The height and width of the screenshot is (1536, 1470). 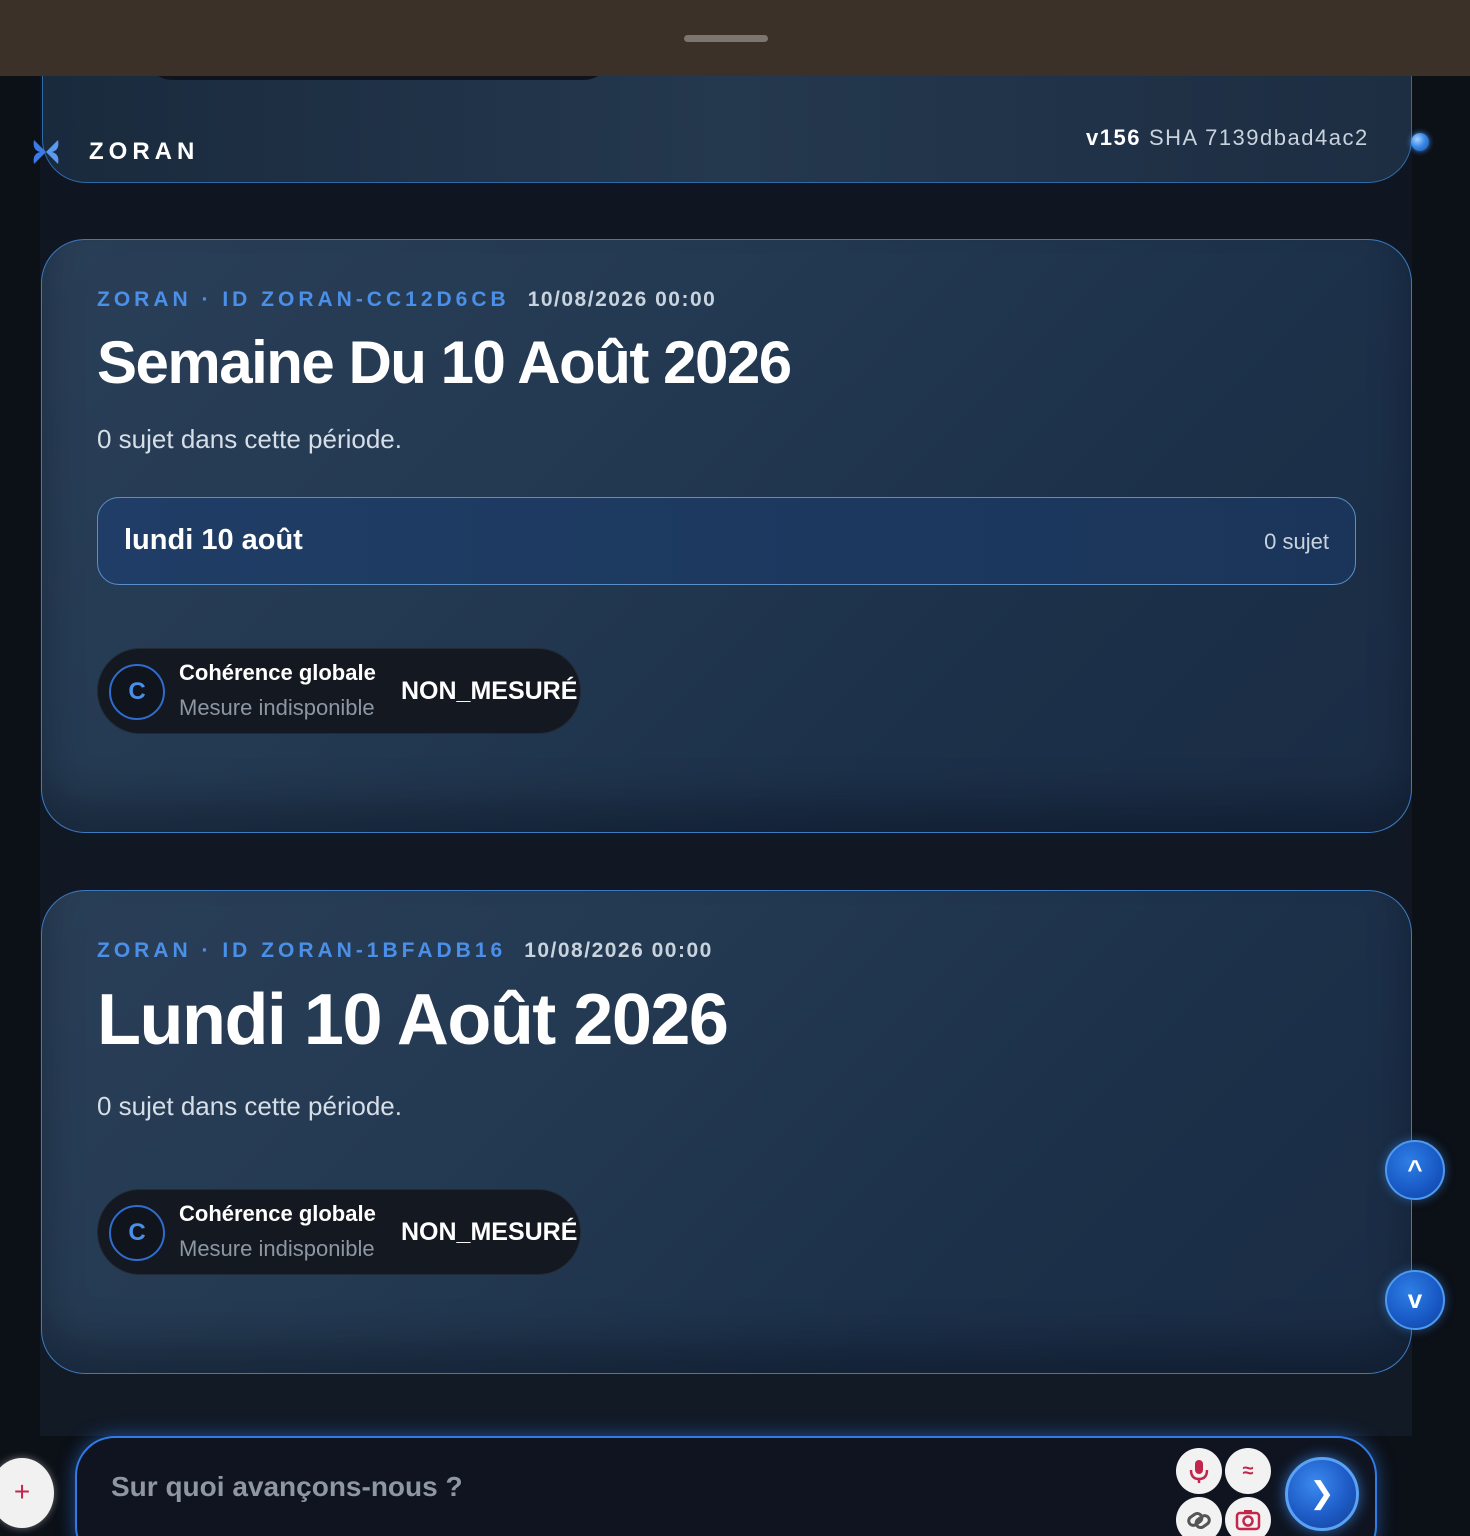 What do you see at coordinates (1420, 142) in the screenshot?
I see `status-indicator-icon` at bounding box center [1420, 142].